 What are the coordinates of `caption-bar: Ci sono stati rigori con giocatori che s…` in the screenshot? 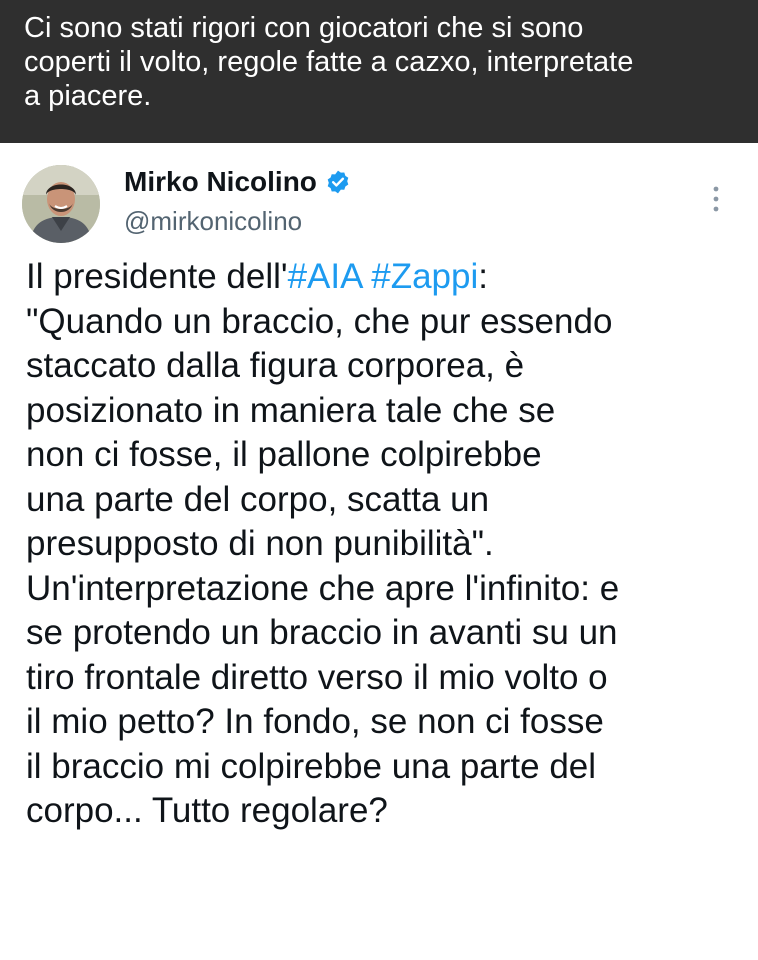 It's located at (379, 71).